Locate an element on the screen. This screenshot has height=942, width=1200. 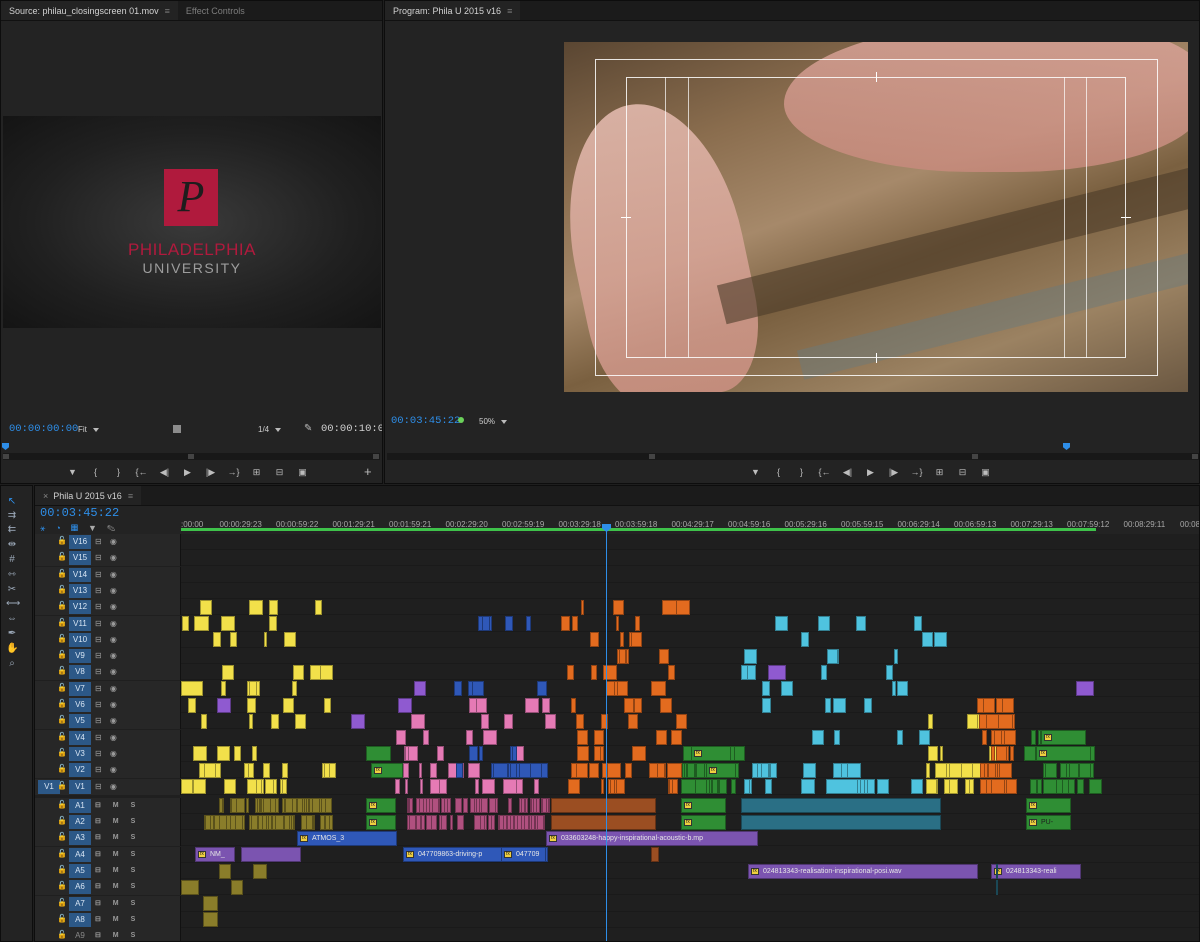
slide-tool-icon: ⇔ is located at coordinates (12, 619).